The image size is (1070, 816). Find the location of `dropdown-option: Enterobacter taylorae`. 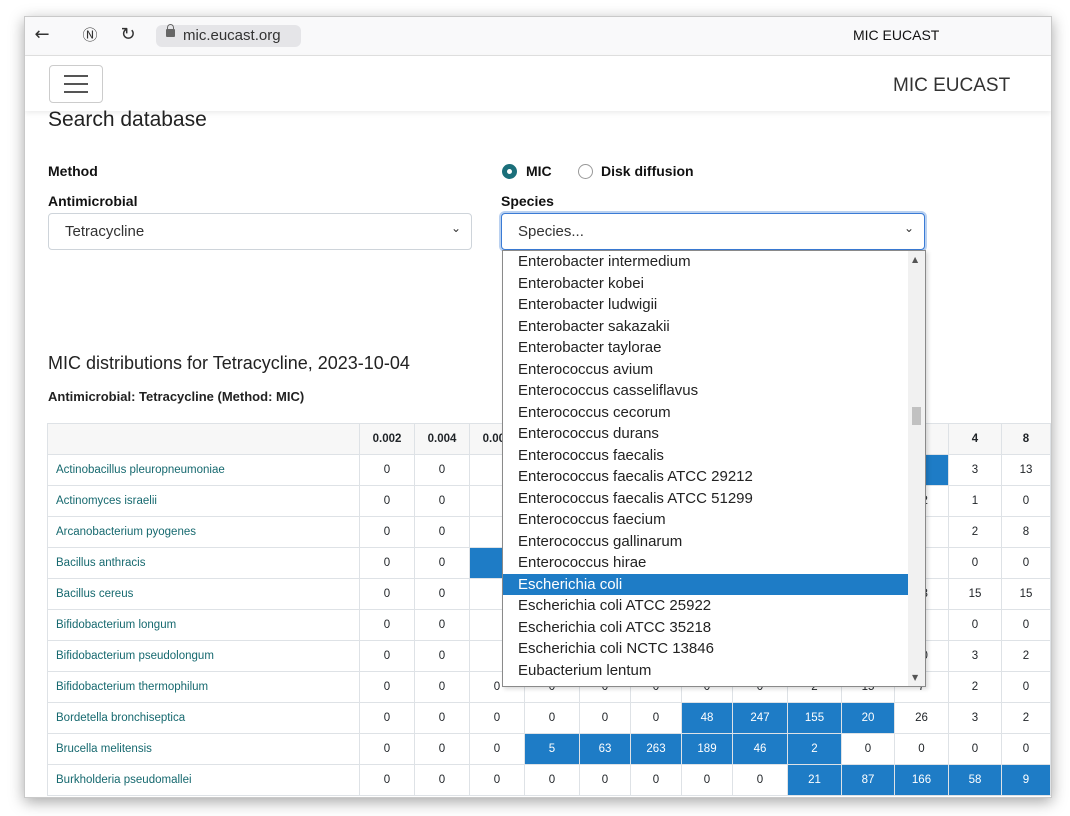

dropdown-option: Enterobacter taylorae is located at coordinates (714, 348).